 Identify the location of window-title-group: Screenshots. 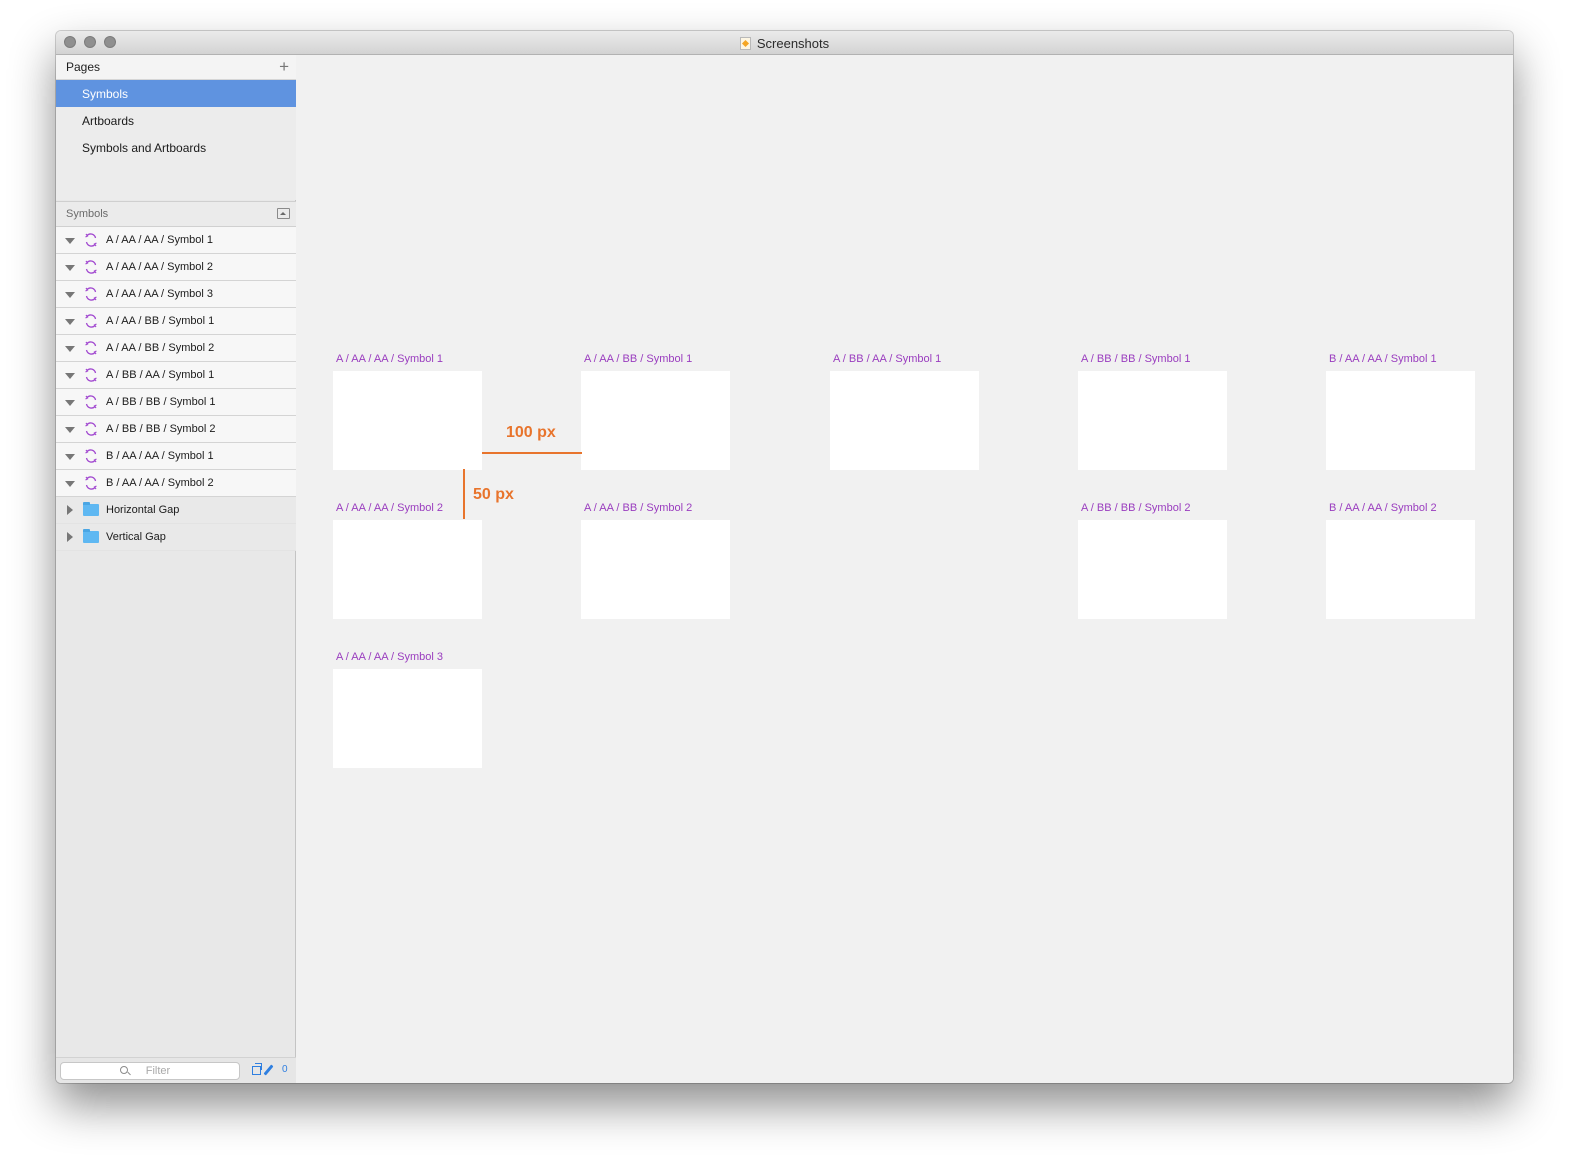
(784, 44).